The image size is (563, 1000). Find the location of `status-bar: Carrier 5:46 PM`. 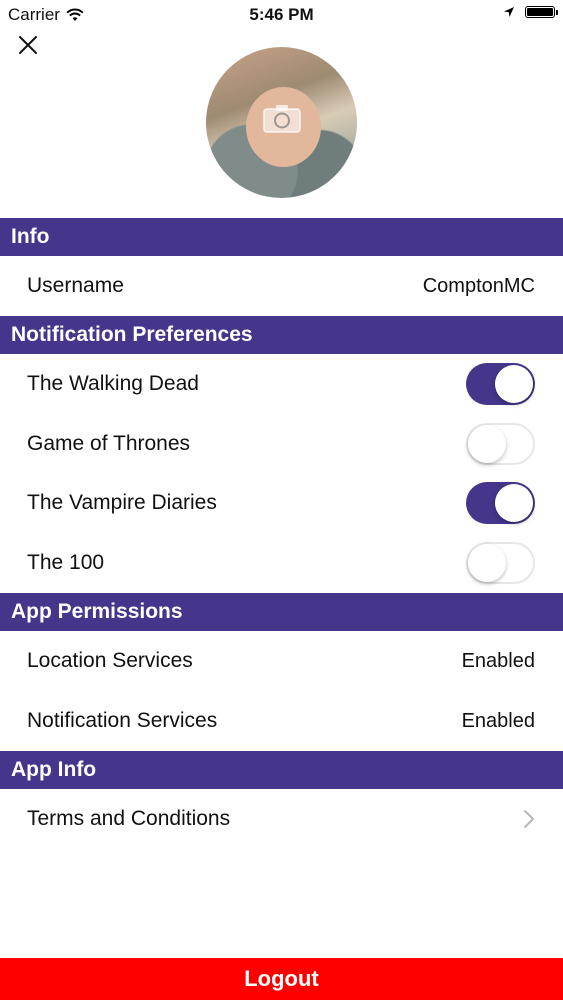

status-bar: Carrier 5:46 PM is located at coordinates (281, 15).